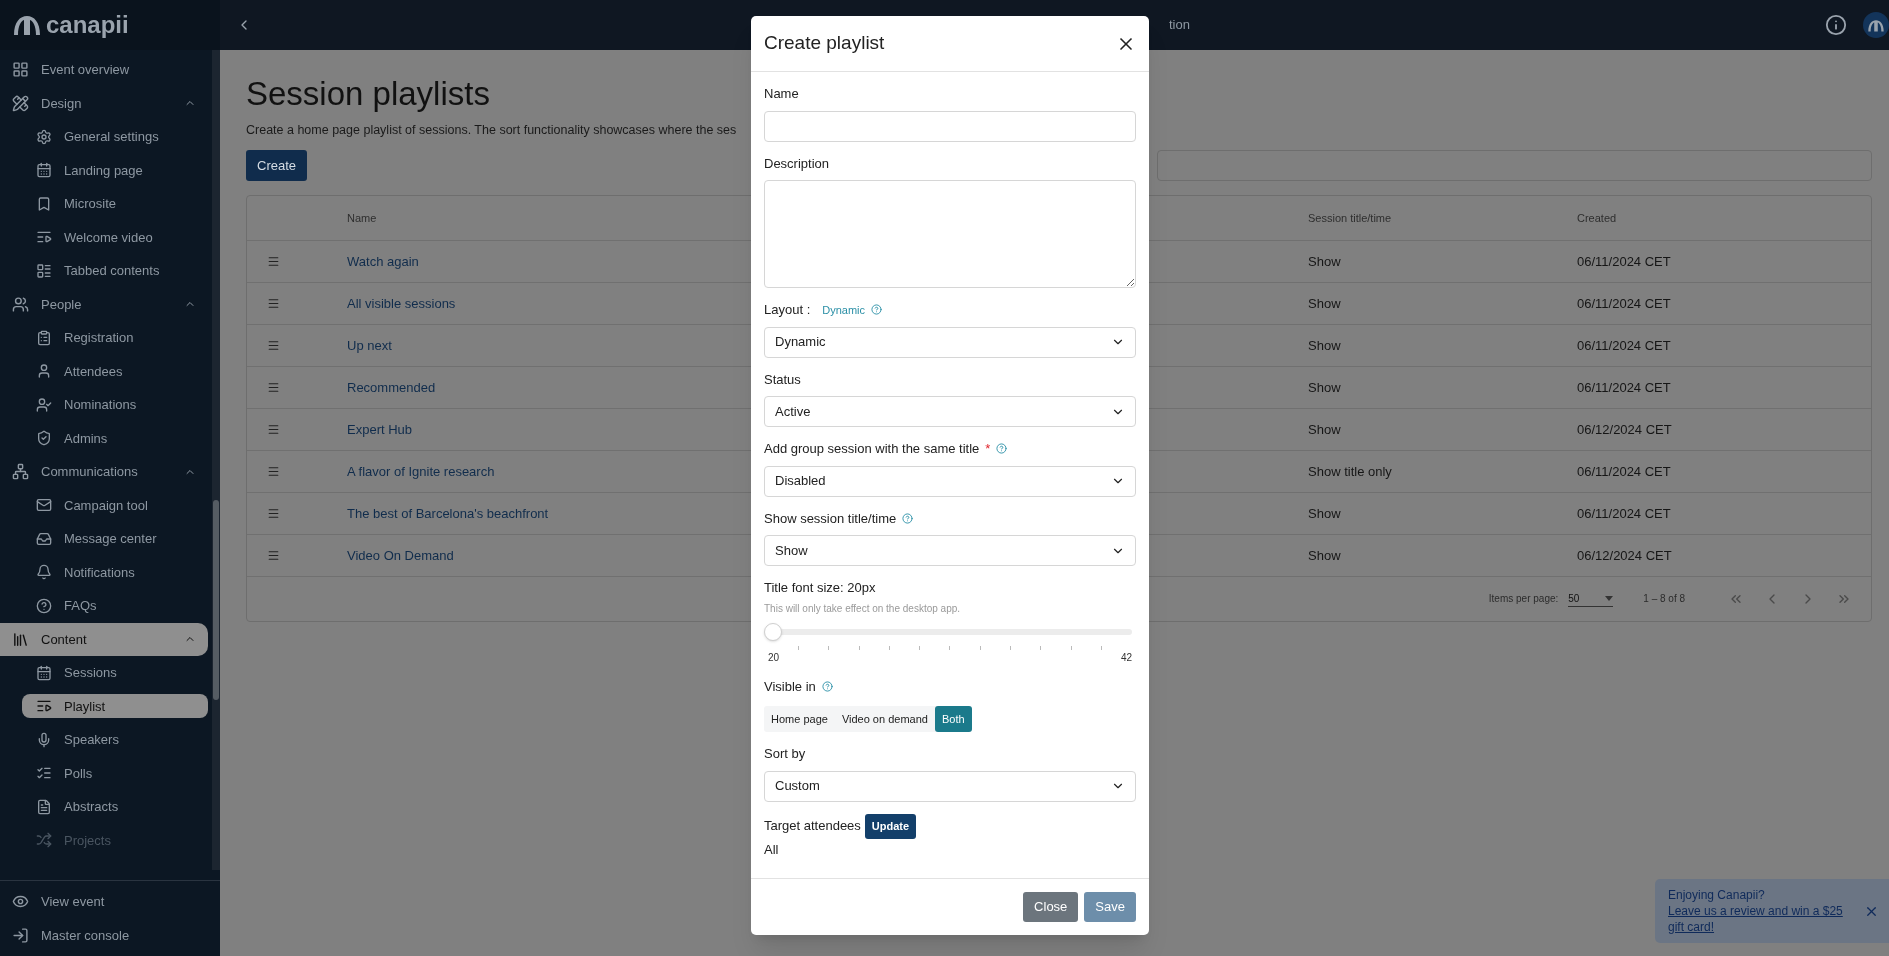  I want to click on select-field: Show, so click(950, 550).